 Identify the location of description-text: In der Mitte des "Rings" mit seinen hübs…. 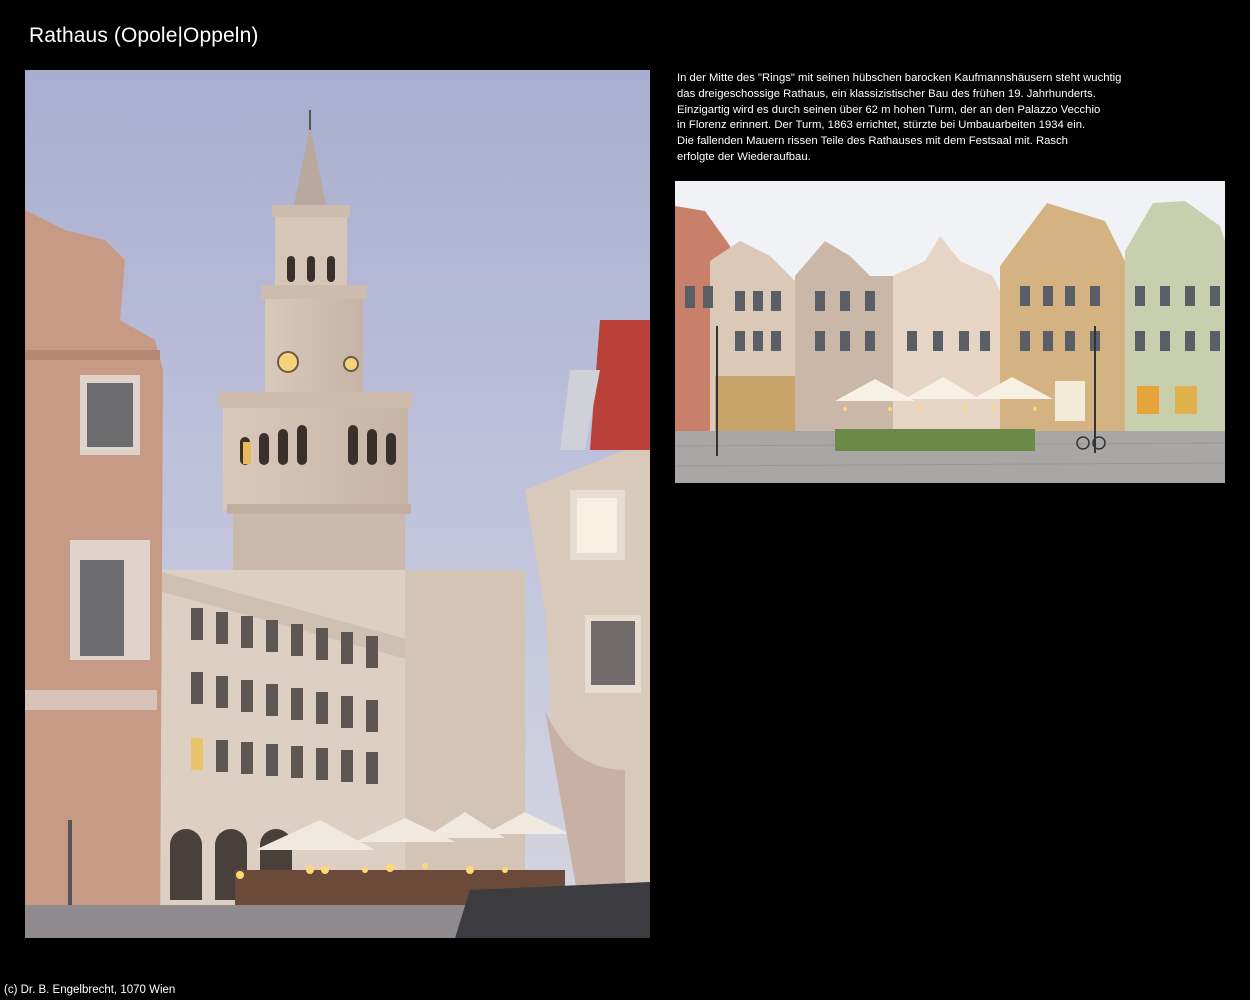
(937, 118).